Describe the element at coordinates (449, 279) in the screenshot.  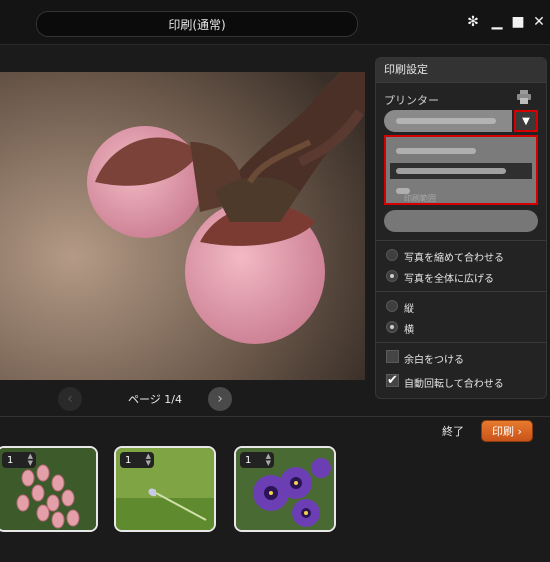
I see `fit-fill-label: 写真を全体に広げる` at that location.